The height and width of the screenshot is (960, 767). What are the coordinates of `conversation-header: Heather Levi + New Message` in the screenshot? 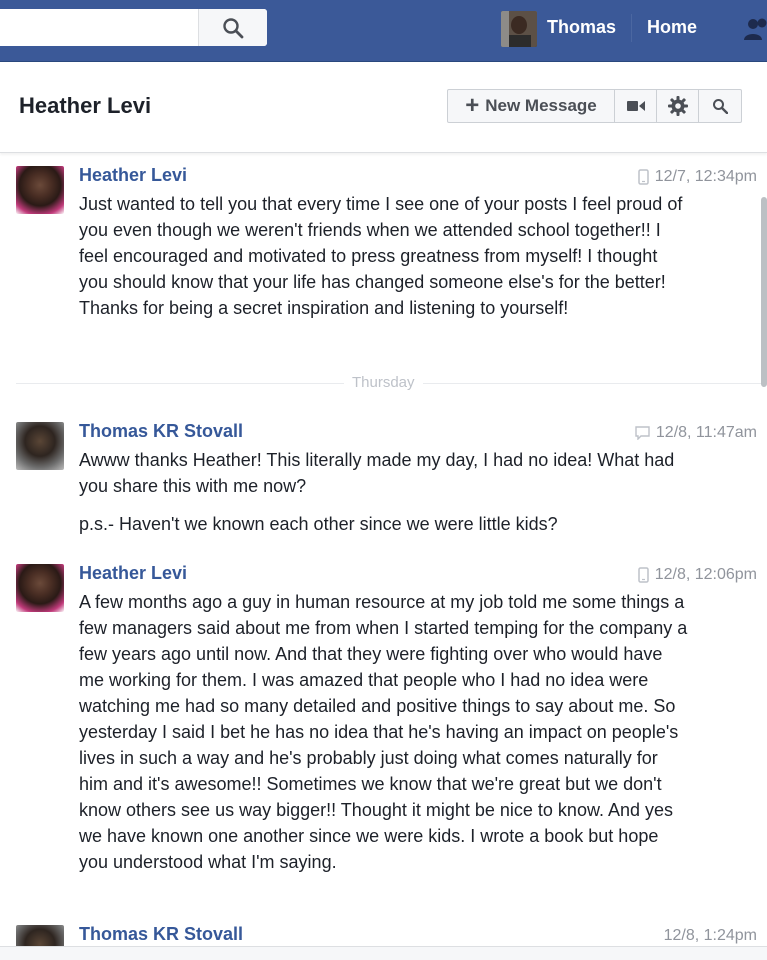 It's located at (383, 107).